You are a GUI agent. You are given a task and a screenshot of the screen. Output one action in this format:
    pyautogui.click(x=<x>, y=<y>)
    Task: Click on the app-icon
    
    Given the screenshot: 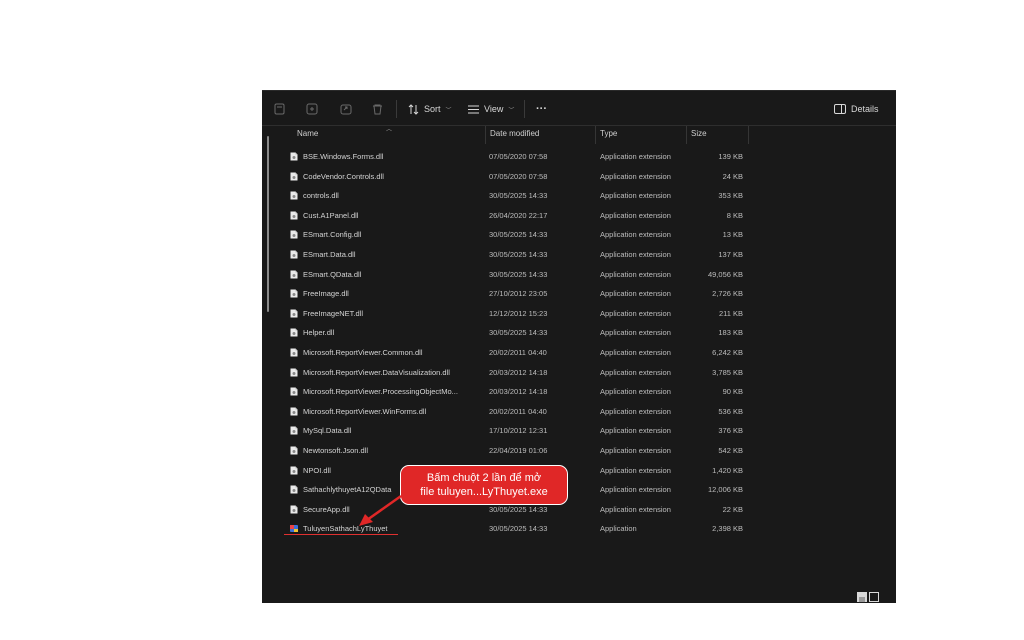 What is the action you would take?
    pyautogui.click(x=294, y=529)
    